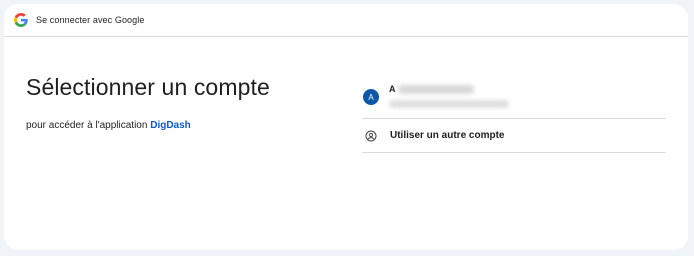  What do you see at coordinates (148, 87) in the screenshot?
I see `page-title: Sélectionner un compte` at bounding box center [148, 87].